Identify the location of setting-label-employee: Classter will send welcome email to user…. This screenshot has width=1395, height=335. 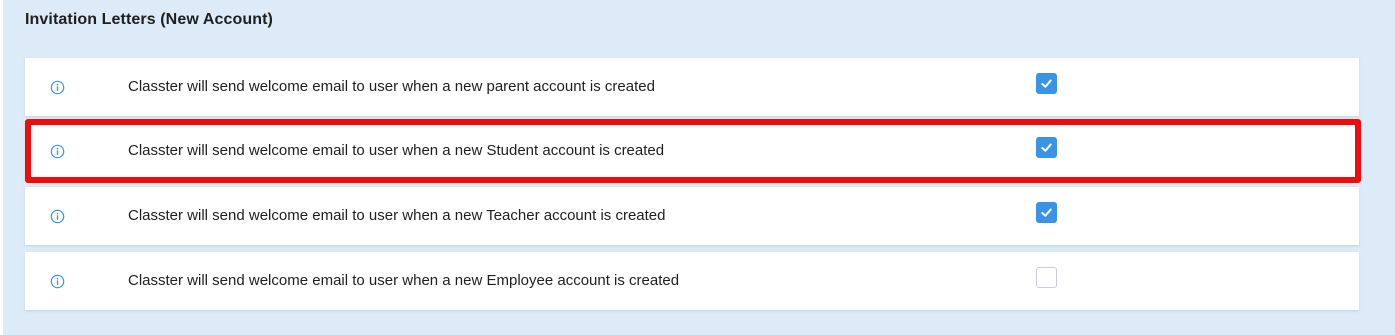
(404, 280).